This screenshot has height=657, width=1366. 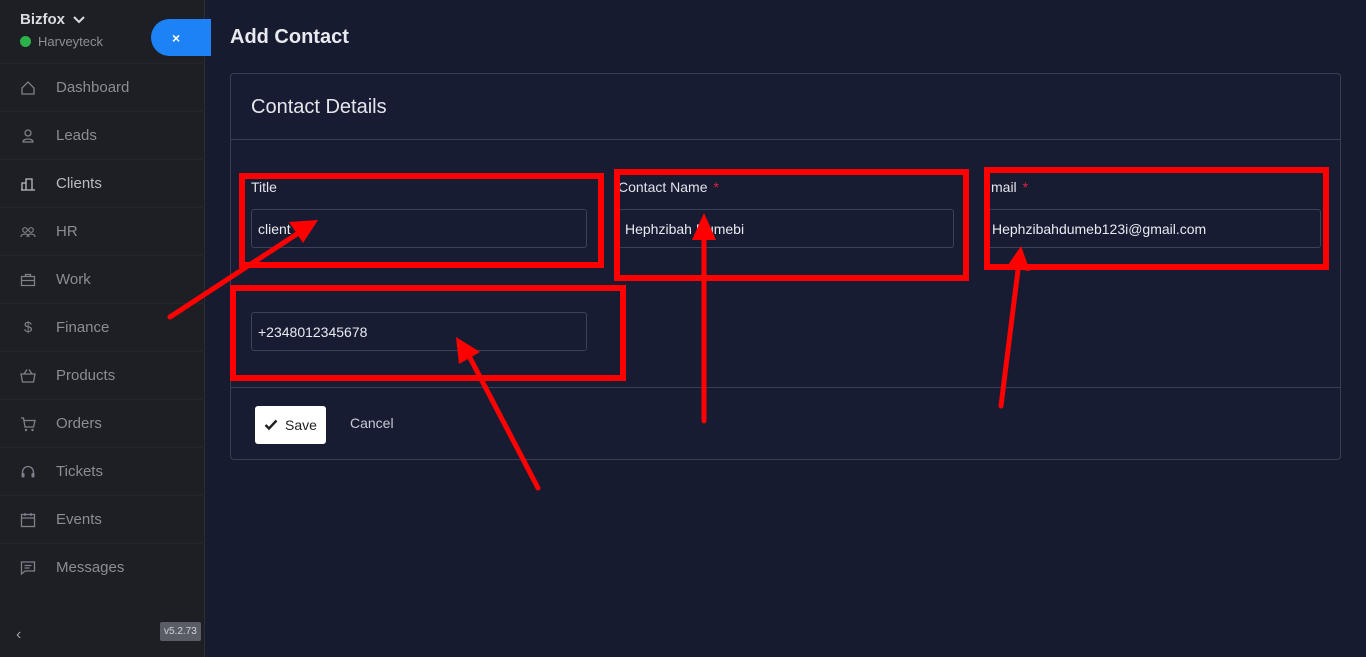 What do you see at coordinates (28, 136) in the screenshot?
I see `user-icon` at bounding box center [28, 136].